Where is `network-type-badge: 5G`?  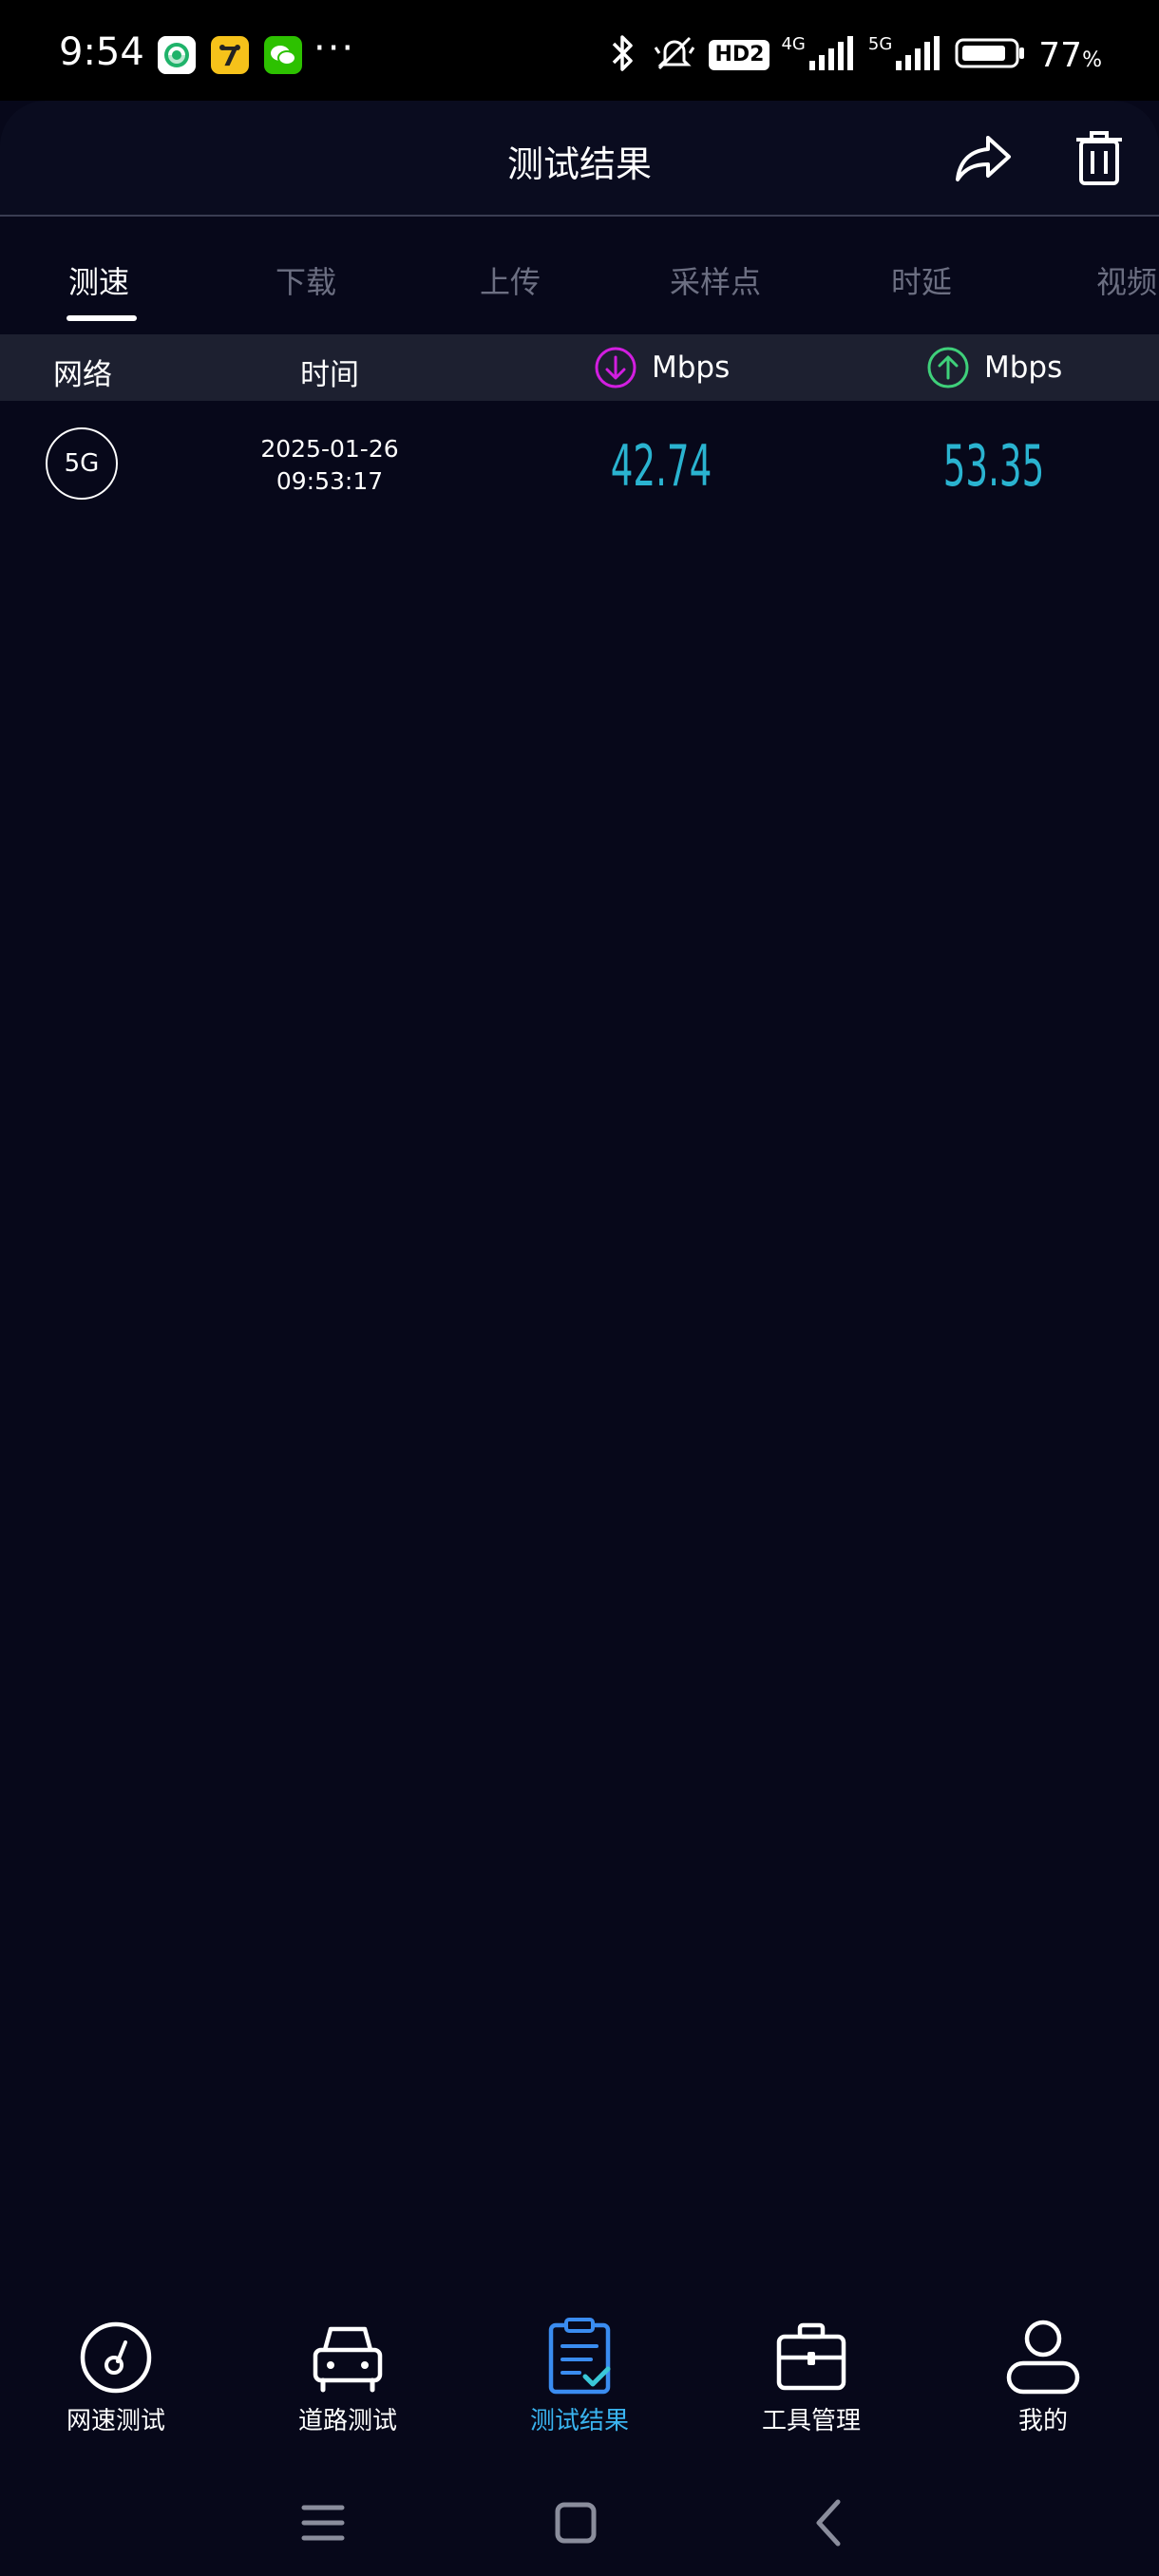 network-type-badge: 5G is located at coordinates (82, 463).